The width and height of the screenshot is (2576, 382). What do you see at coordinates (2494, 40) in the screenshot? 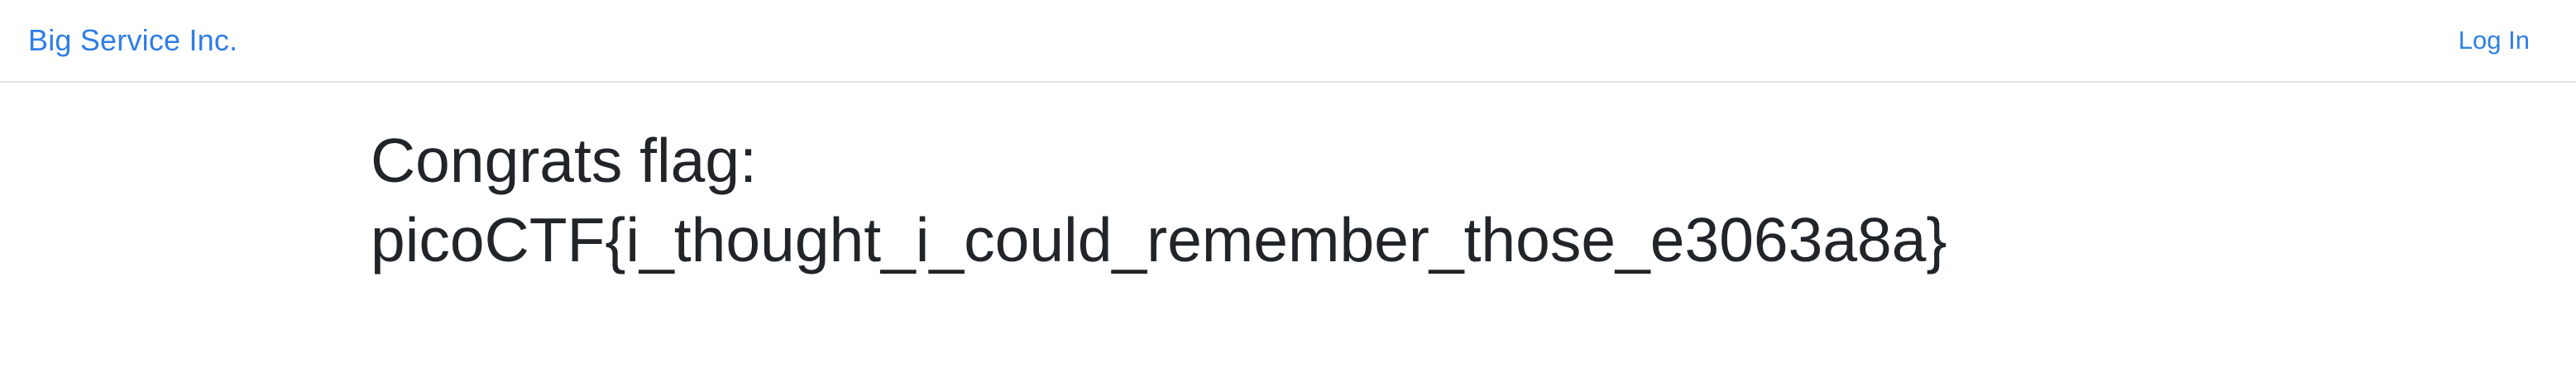
I see `login-link: Log In` at bounding box center [2494, 40].